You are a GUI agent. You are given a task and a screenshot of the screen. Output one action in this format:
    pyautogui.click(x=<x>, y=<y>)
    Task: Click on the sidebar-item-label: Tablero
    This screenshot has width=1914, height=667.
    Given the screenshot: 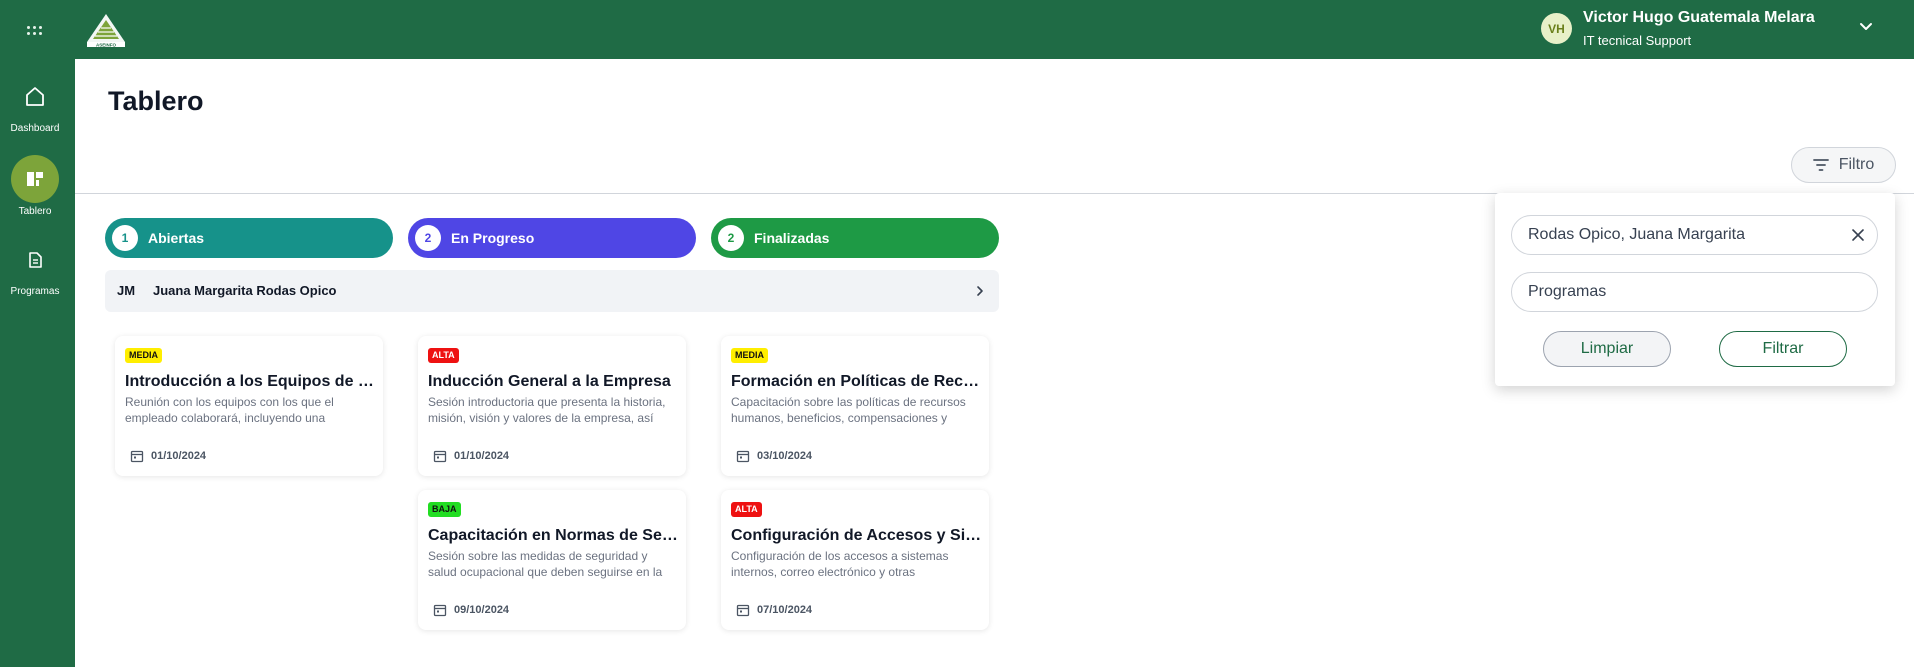 What is the action you would take?
    pyautogui.click(x=35, y=211)
    